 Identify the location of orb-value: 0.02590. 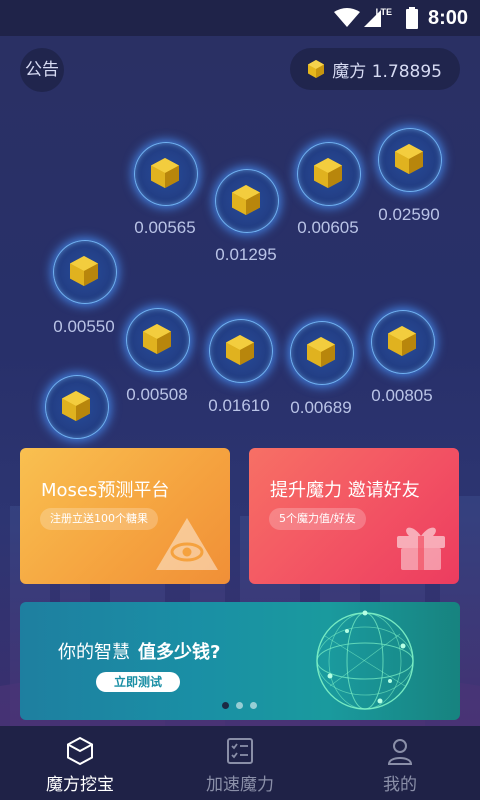
(409, 214).